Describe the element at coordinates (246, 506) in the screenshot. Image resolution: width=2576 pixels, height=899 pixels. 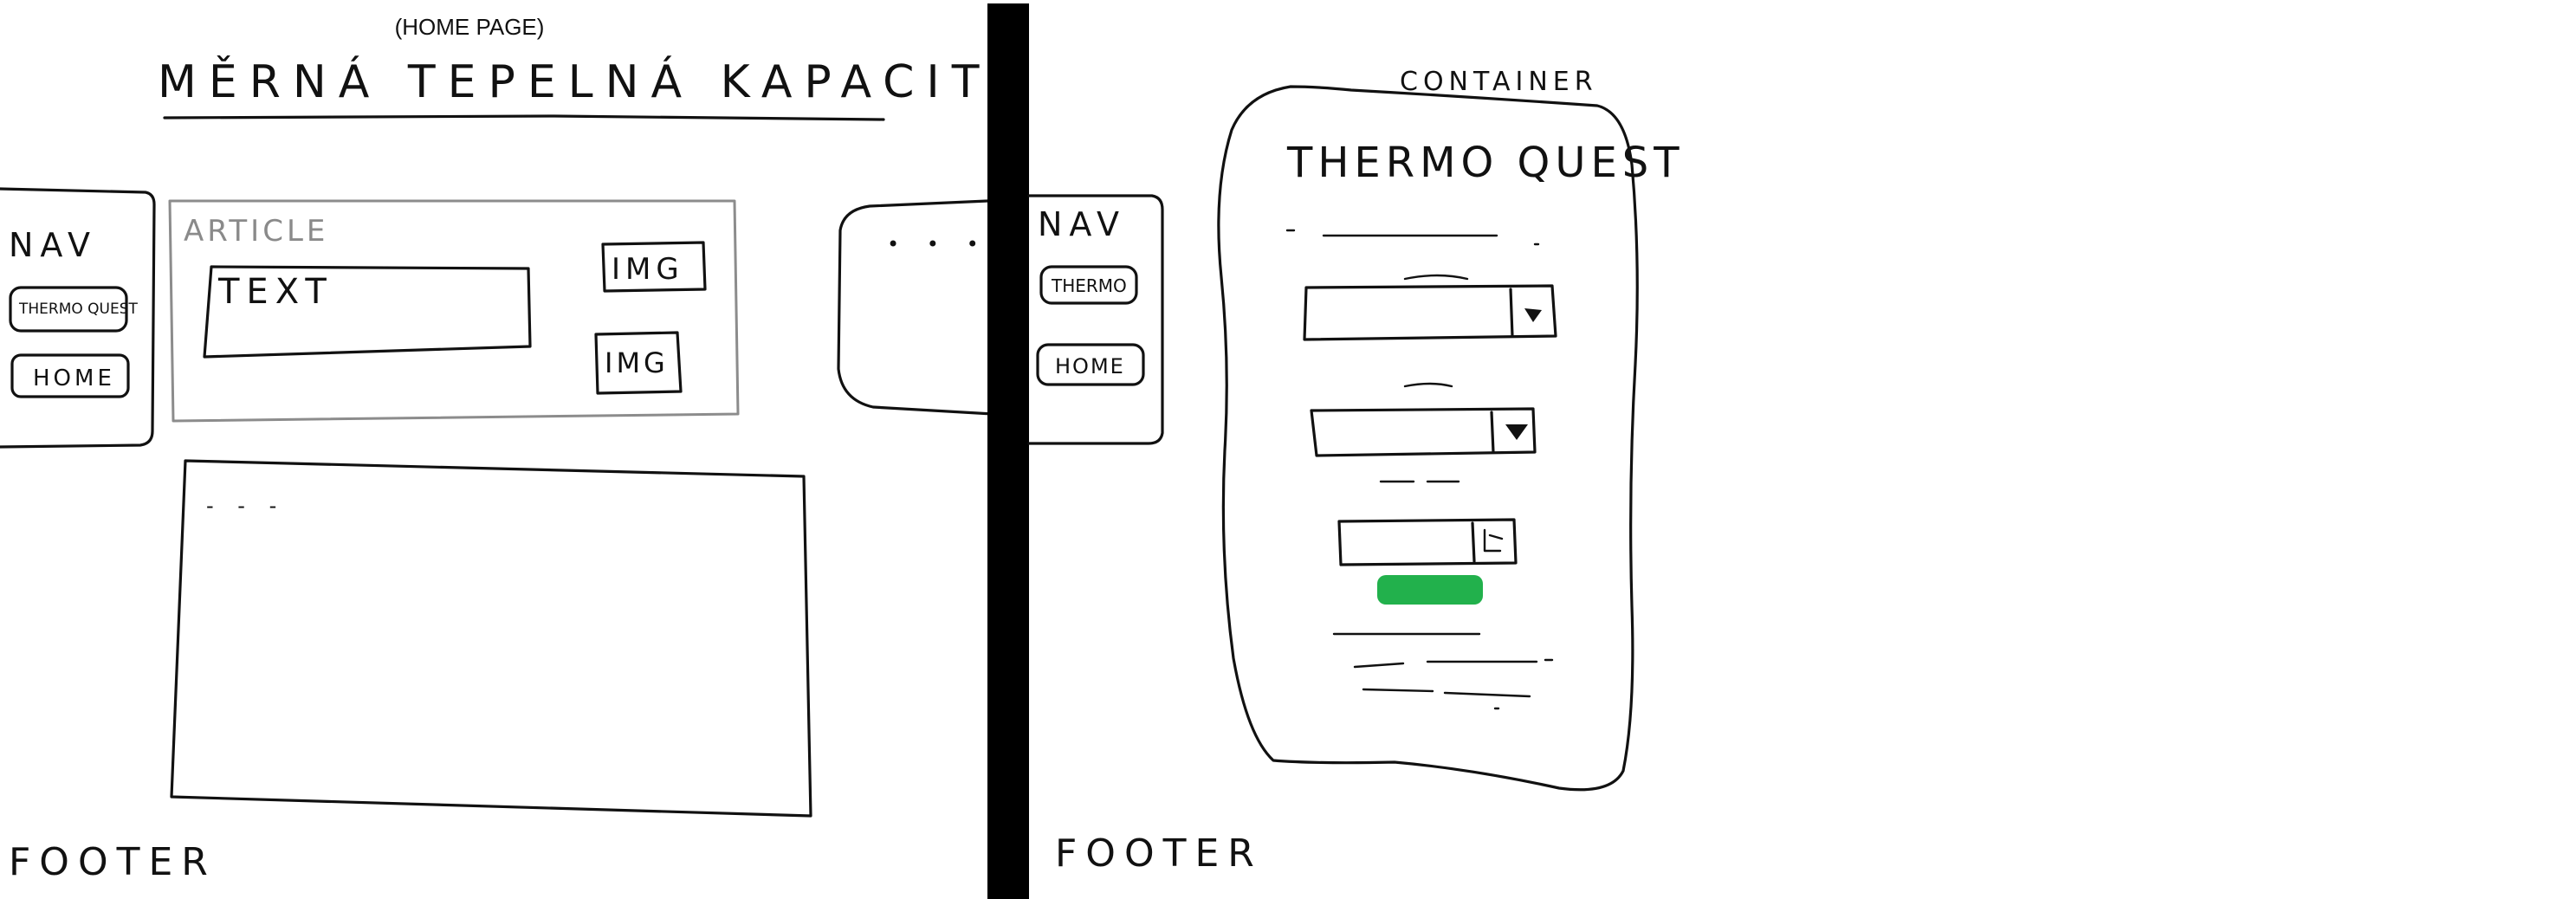
I see `content-box-placeholder: - - -` at that location.